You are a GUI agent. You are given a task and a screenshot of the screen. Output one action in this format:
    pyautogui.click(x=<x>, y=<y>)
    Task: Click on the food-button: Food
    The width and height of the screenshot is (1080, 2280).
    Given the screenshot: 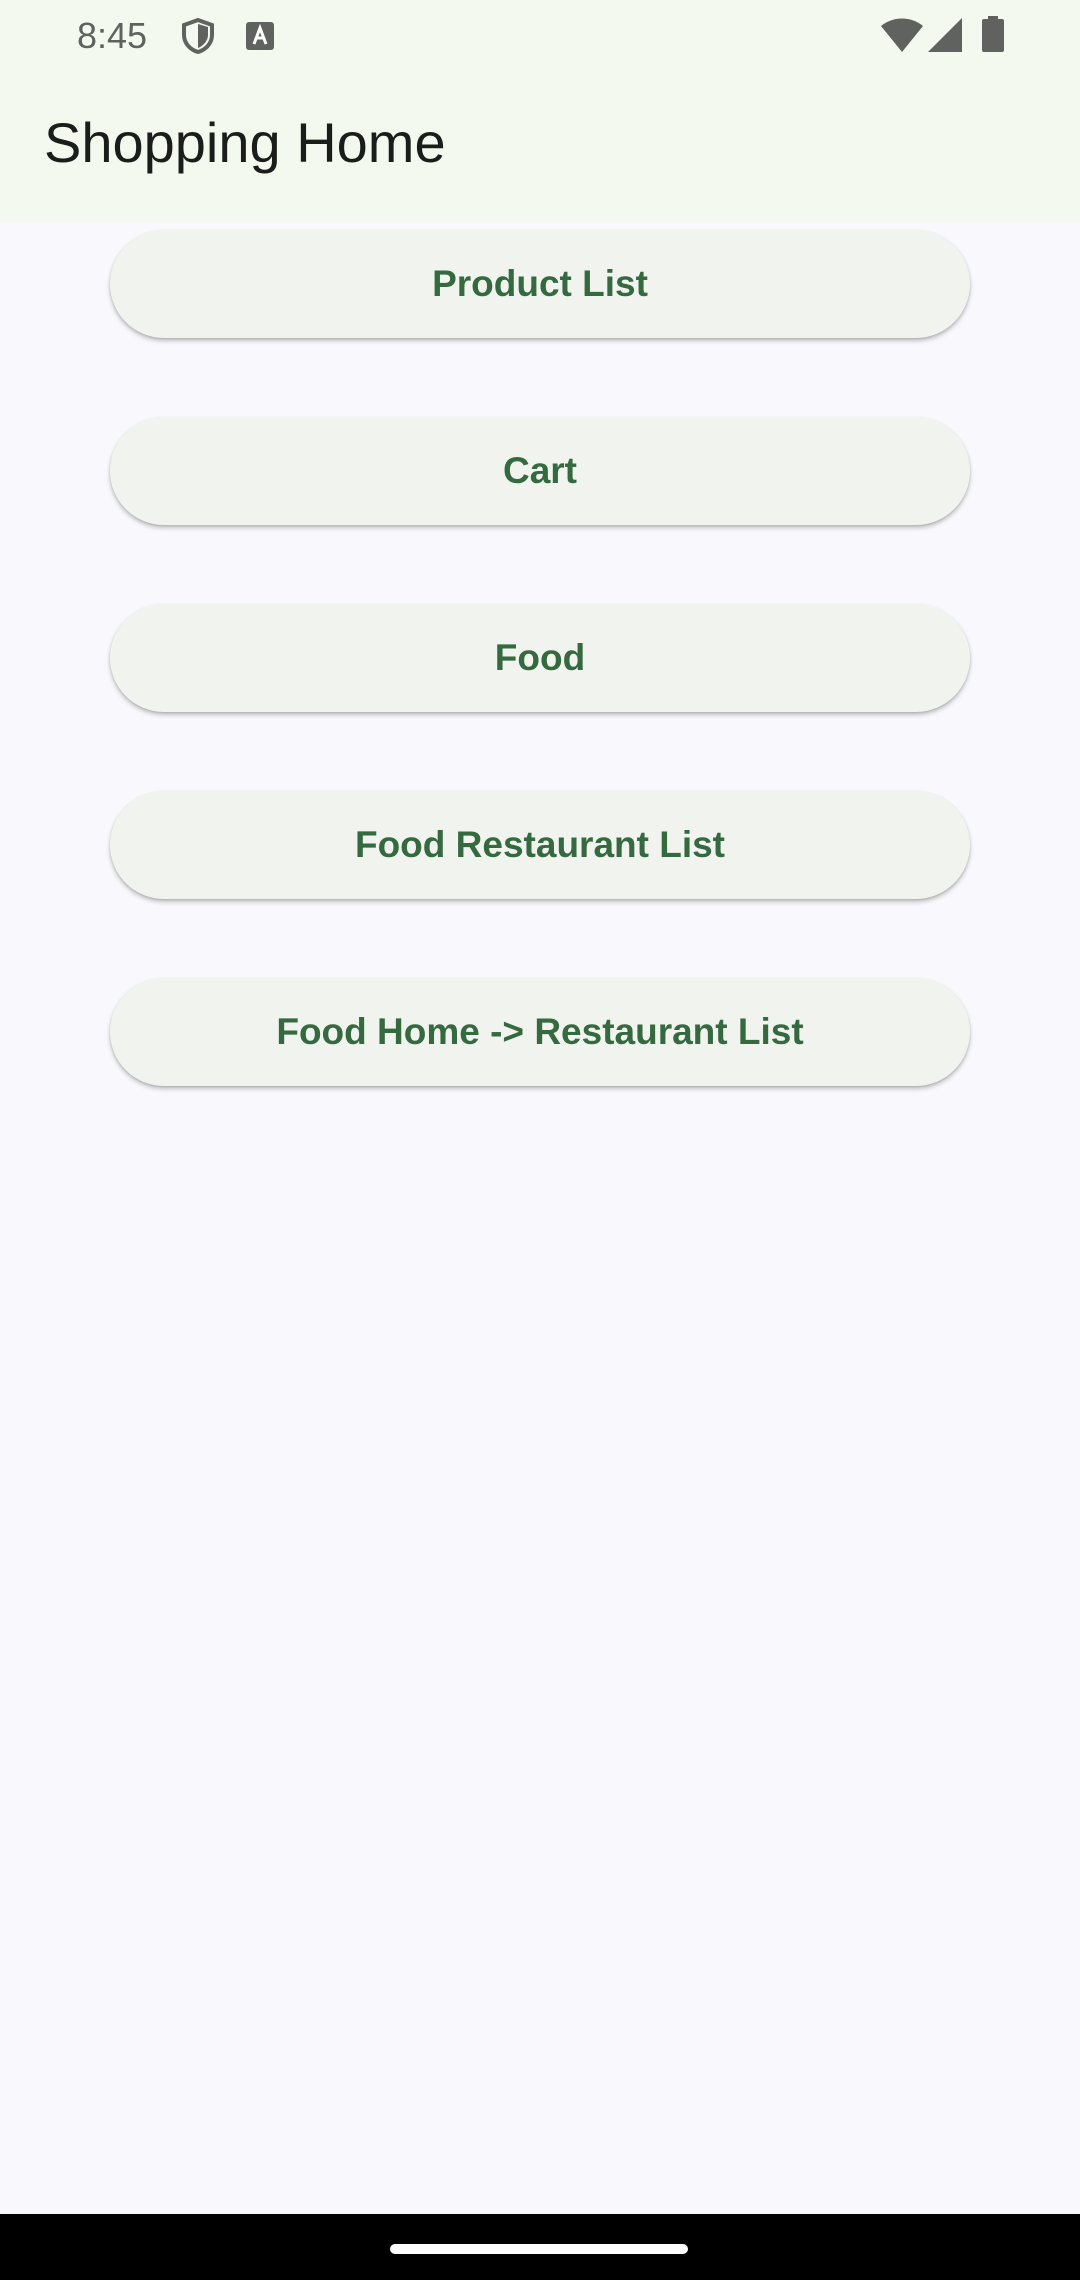 What is the action you would take?
    pyautogui.click(x=540, y=658)
    